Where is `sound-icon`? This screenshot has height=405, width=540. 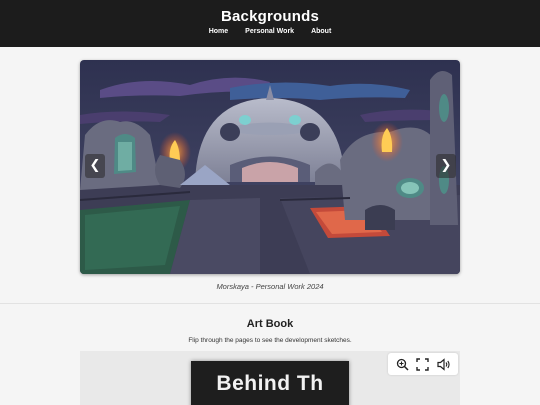
sound-icon is located at coordinates (444, 364).